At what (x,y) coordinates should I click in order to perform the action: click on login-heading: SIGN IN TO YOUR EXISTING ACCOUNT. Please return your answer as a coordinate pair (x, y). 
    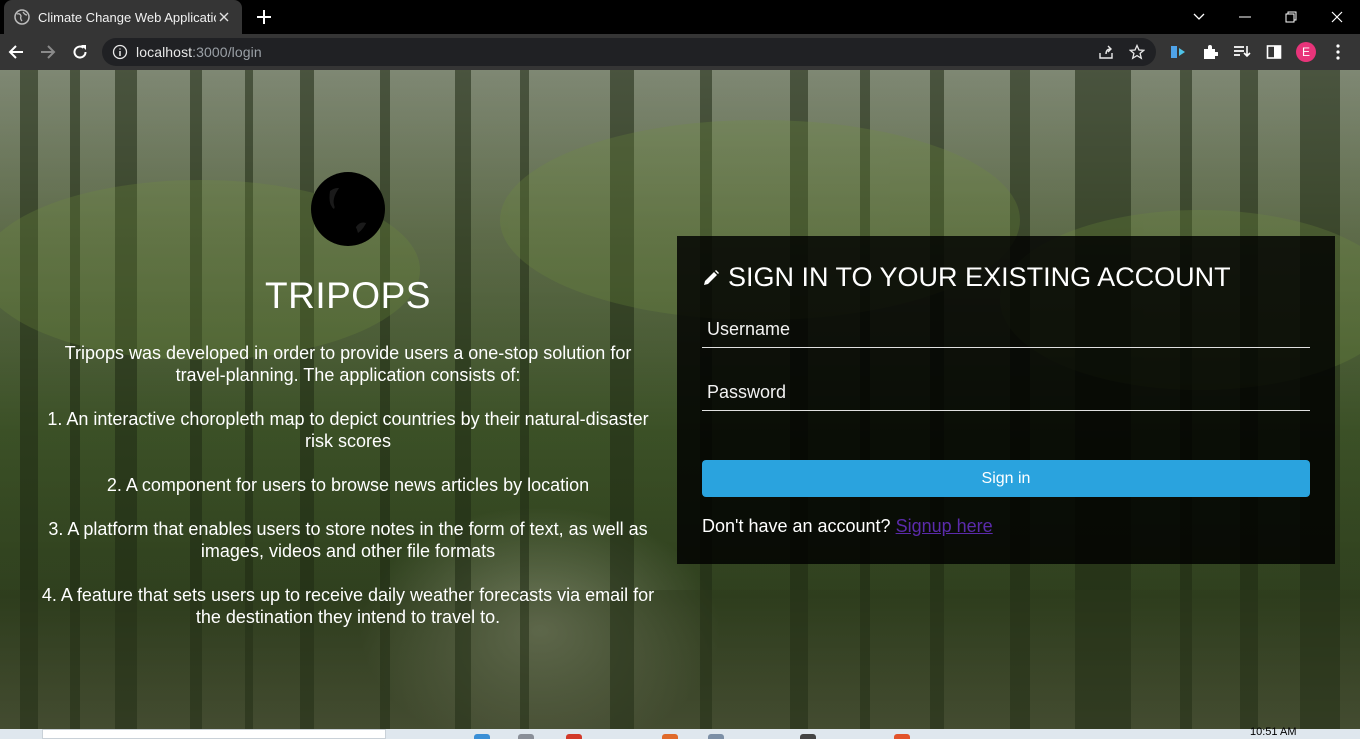
    Looking at the image, I should click on (966, 277).